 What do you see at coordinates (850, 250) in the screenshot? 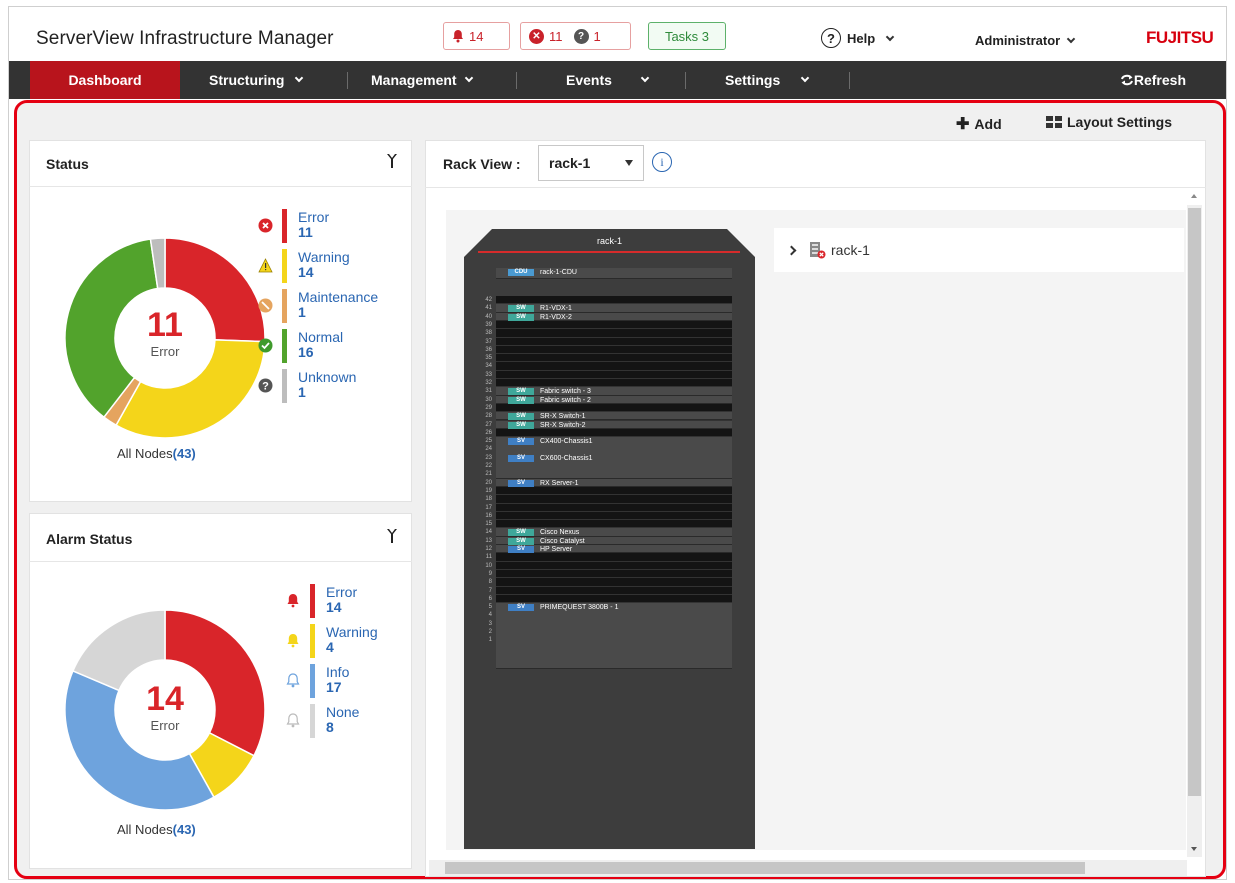
I see `tree-node-label: rack-1` at bounding box center [850, 250].